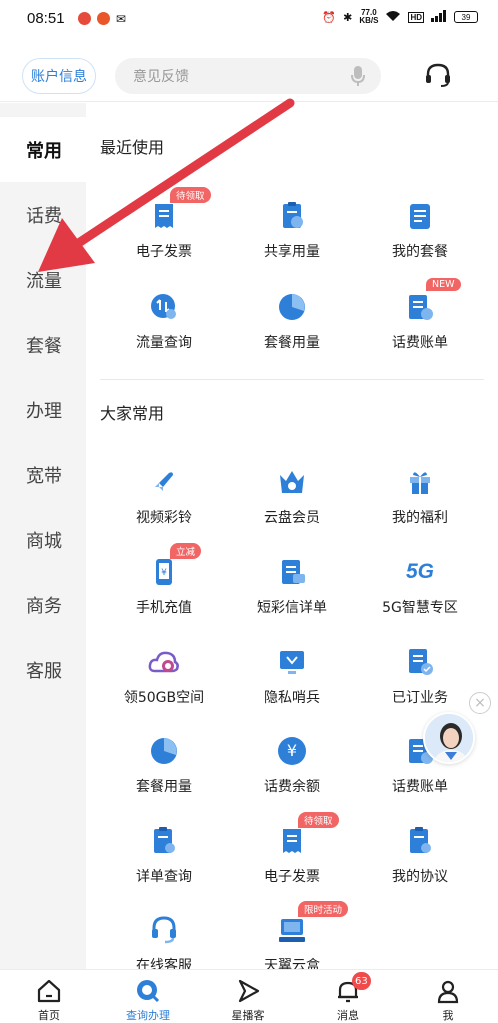 The height and width of the screenshot is (1023, 498). I want to click on status-bar: 08:51 ✉ ⏰ ✱ 77.0 KB/S HD 39, so click(249, 19).